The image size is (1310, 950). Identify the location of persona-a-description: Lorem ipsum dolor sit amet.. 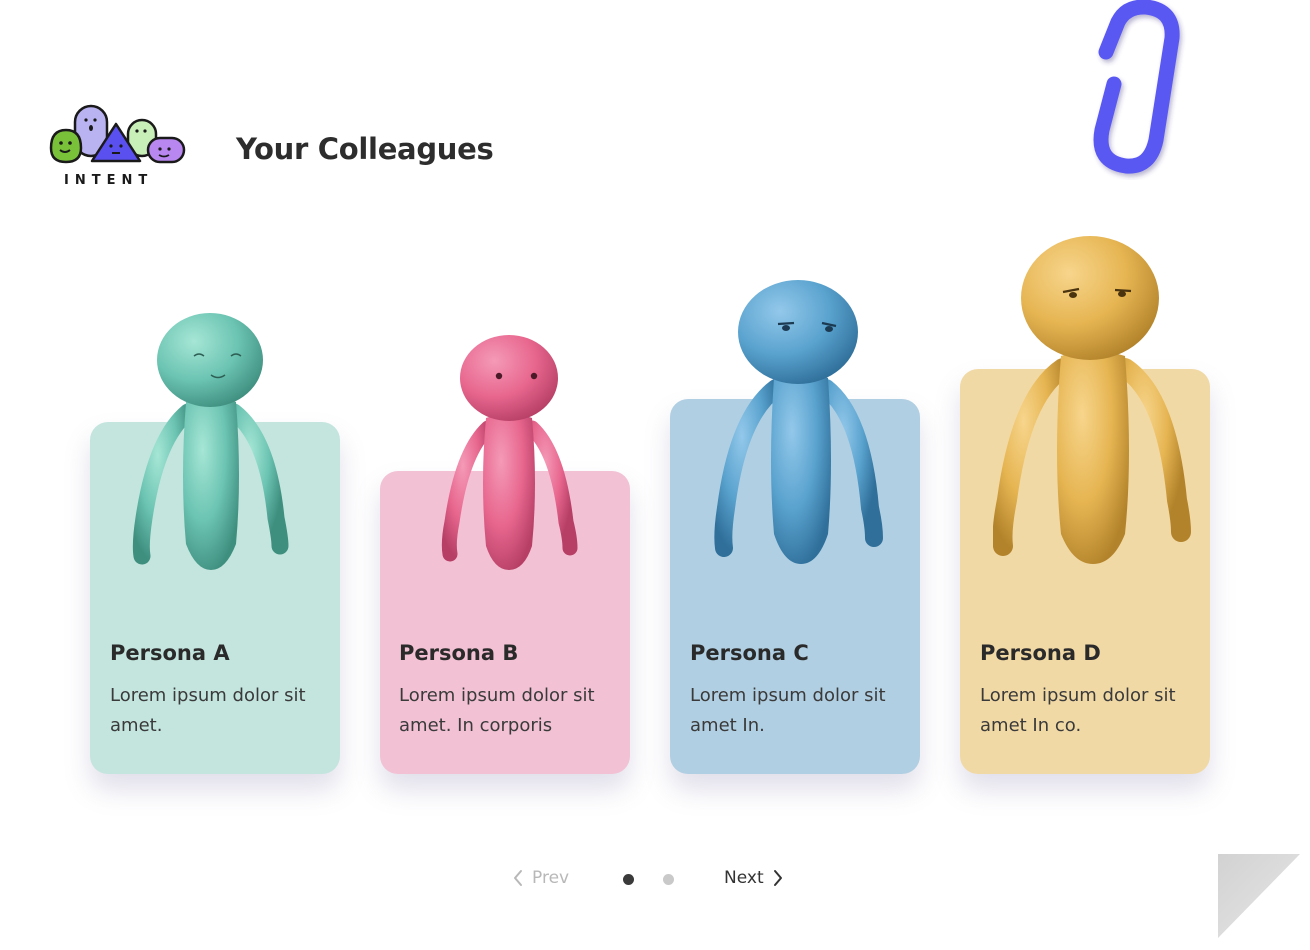
(208, 710).